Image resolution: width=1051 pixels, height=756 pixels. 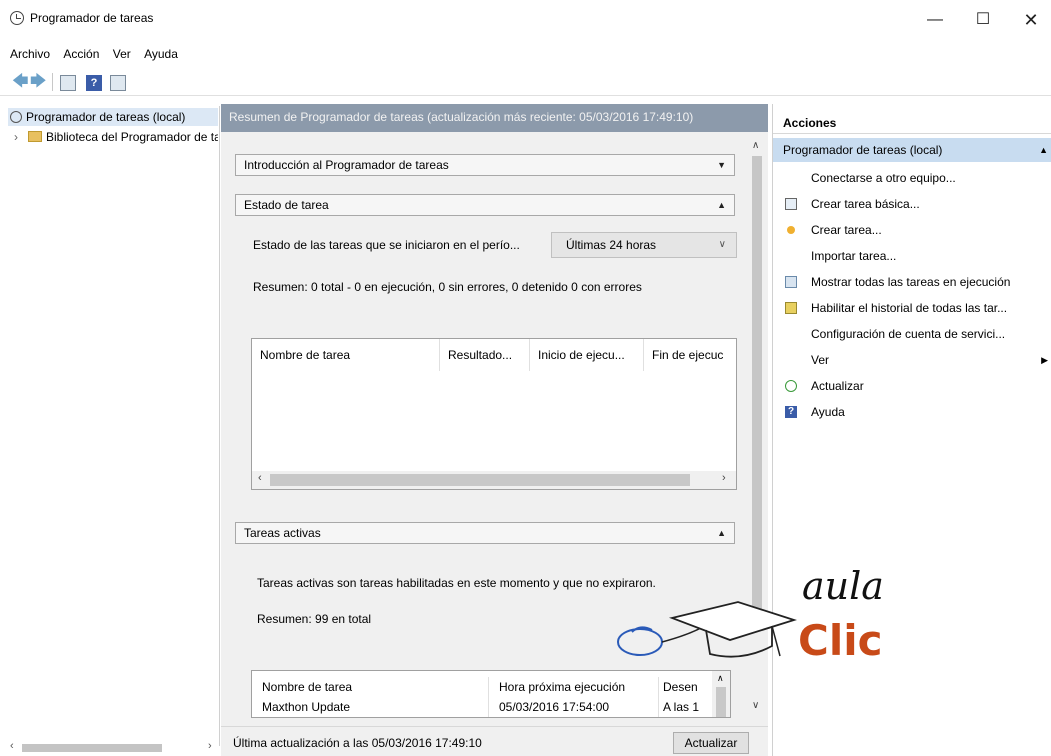 I want to click on section-estado-label: Estado de tarea, so click(x=286, y=205).